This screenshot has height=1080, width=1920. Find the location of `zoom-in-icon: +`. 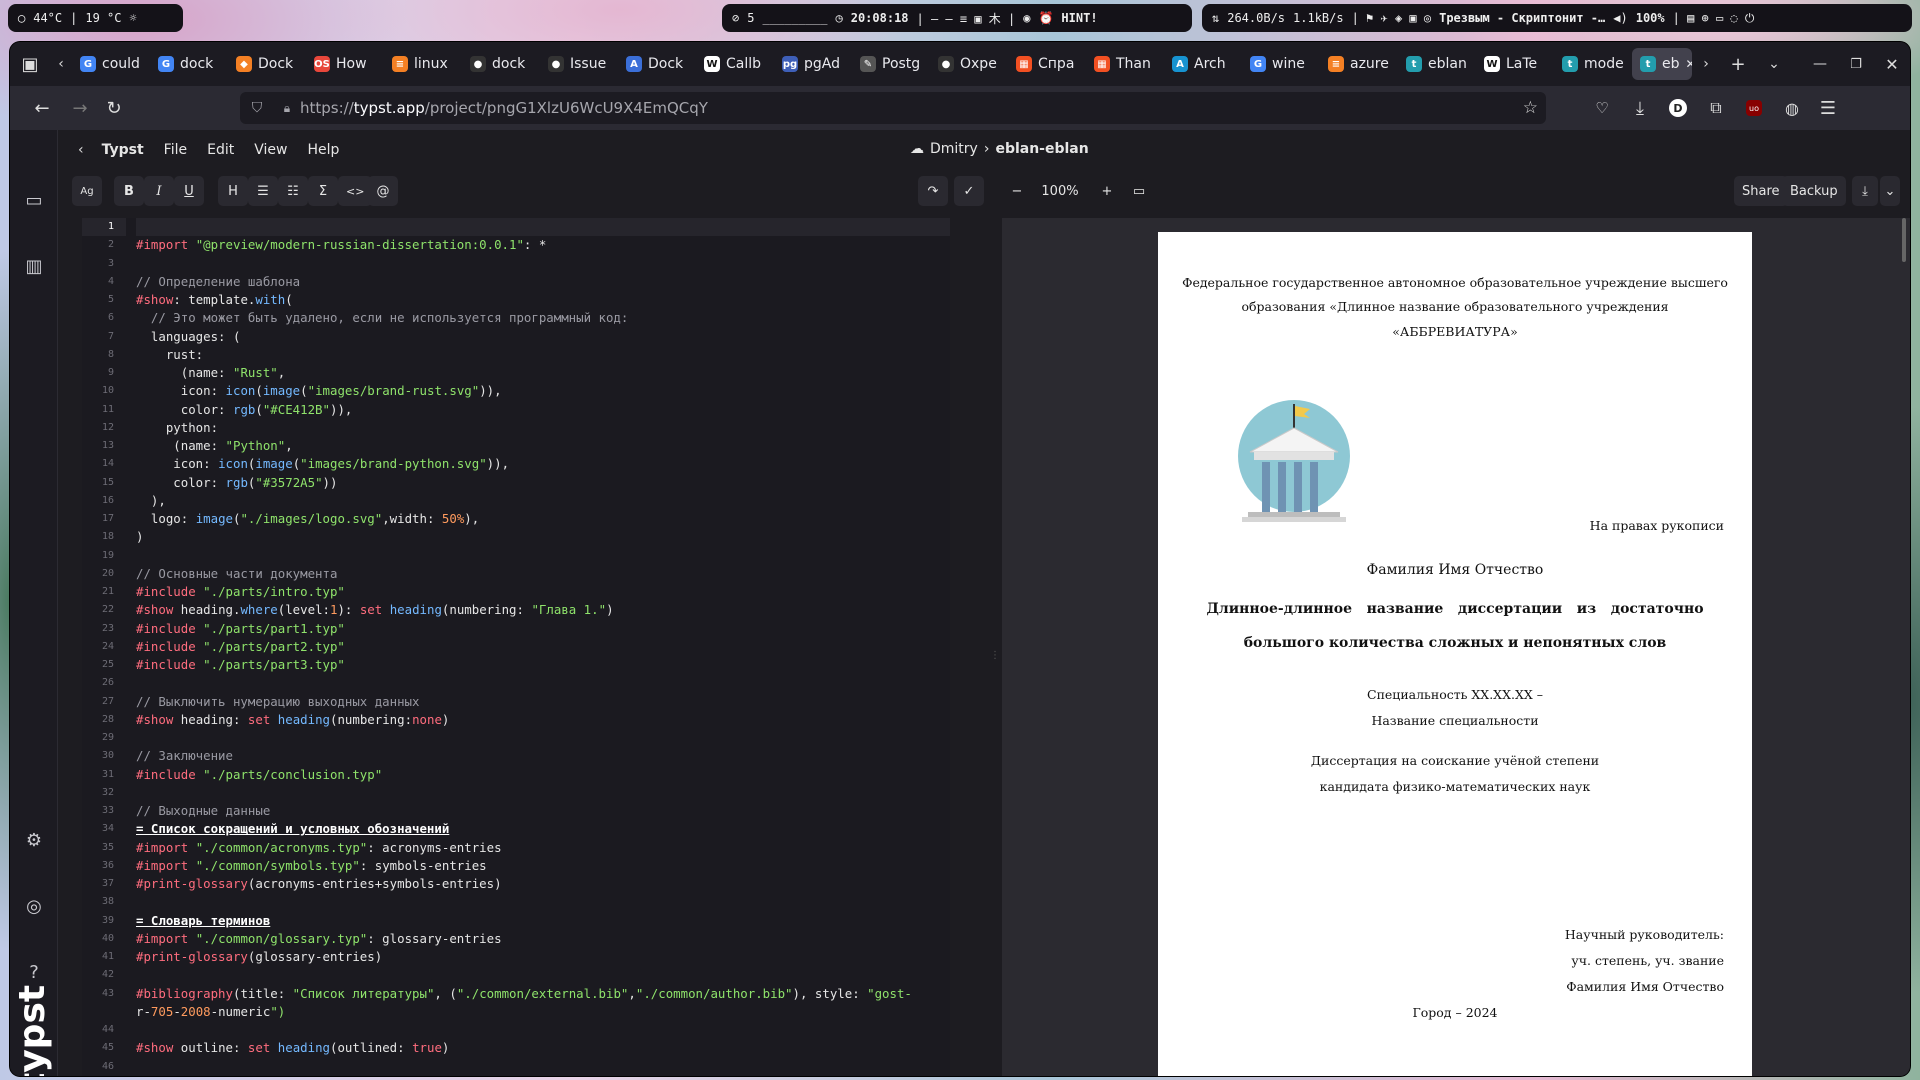

zoom-in-icon: + is located at coordinates (1107, 191).